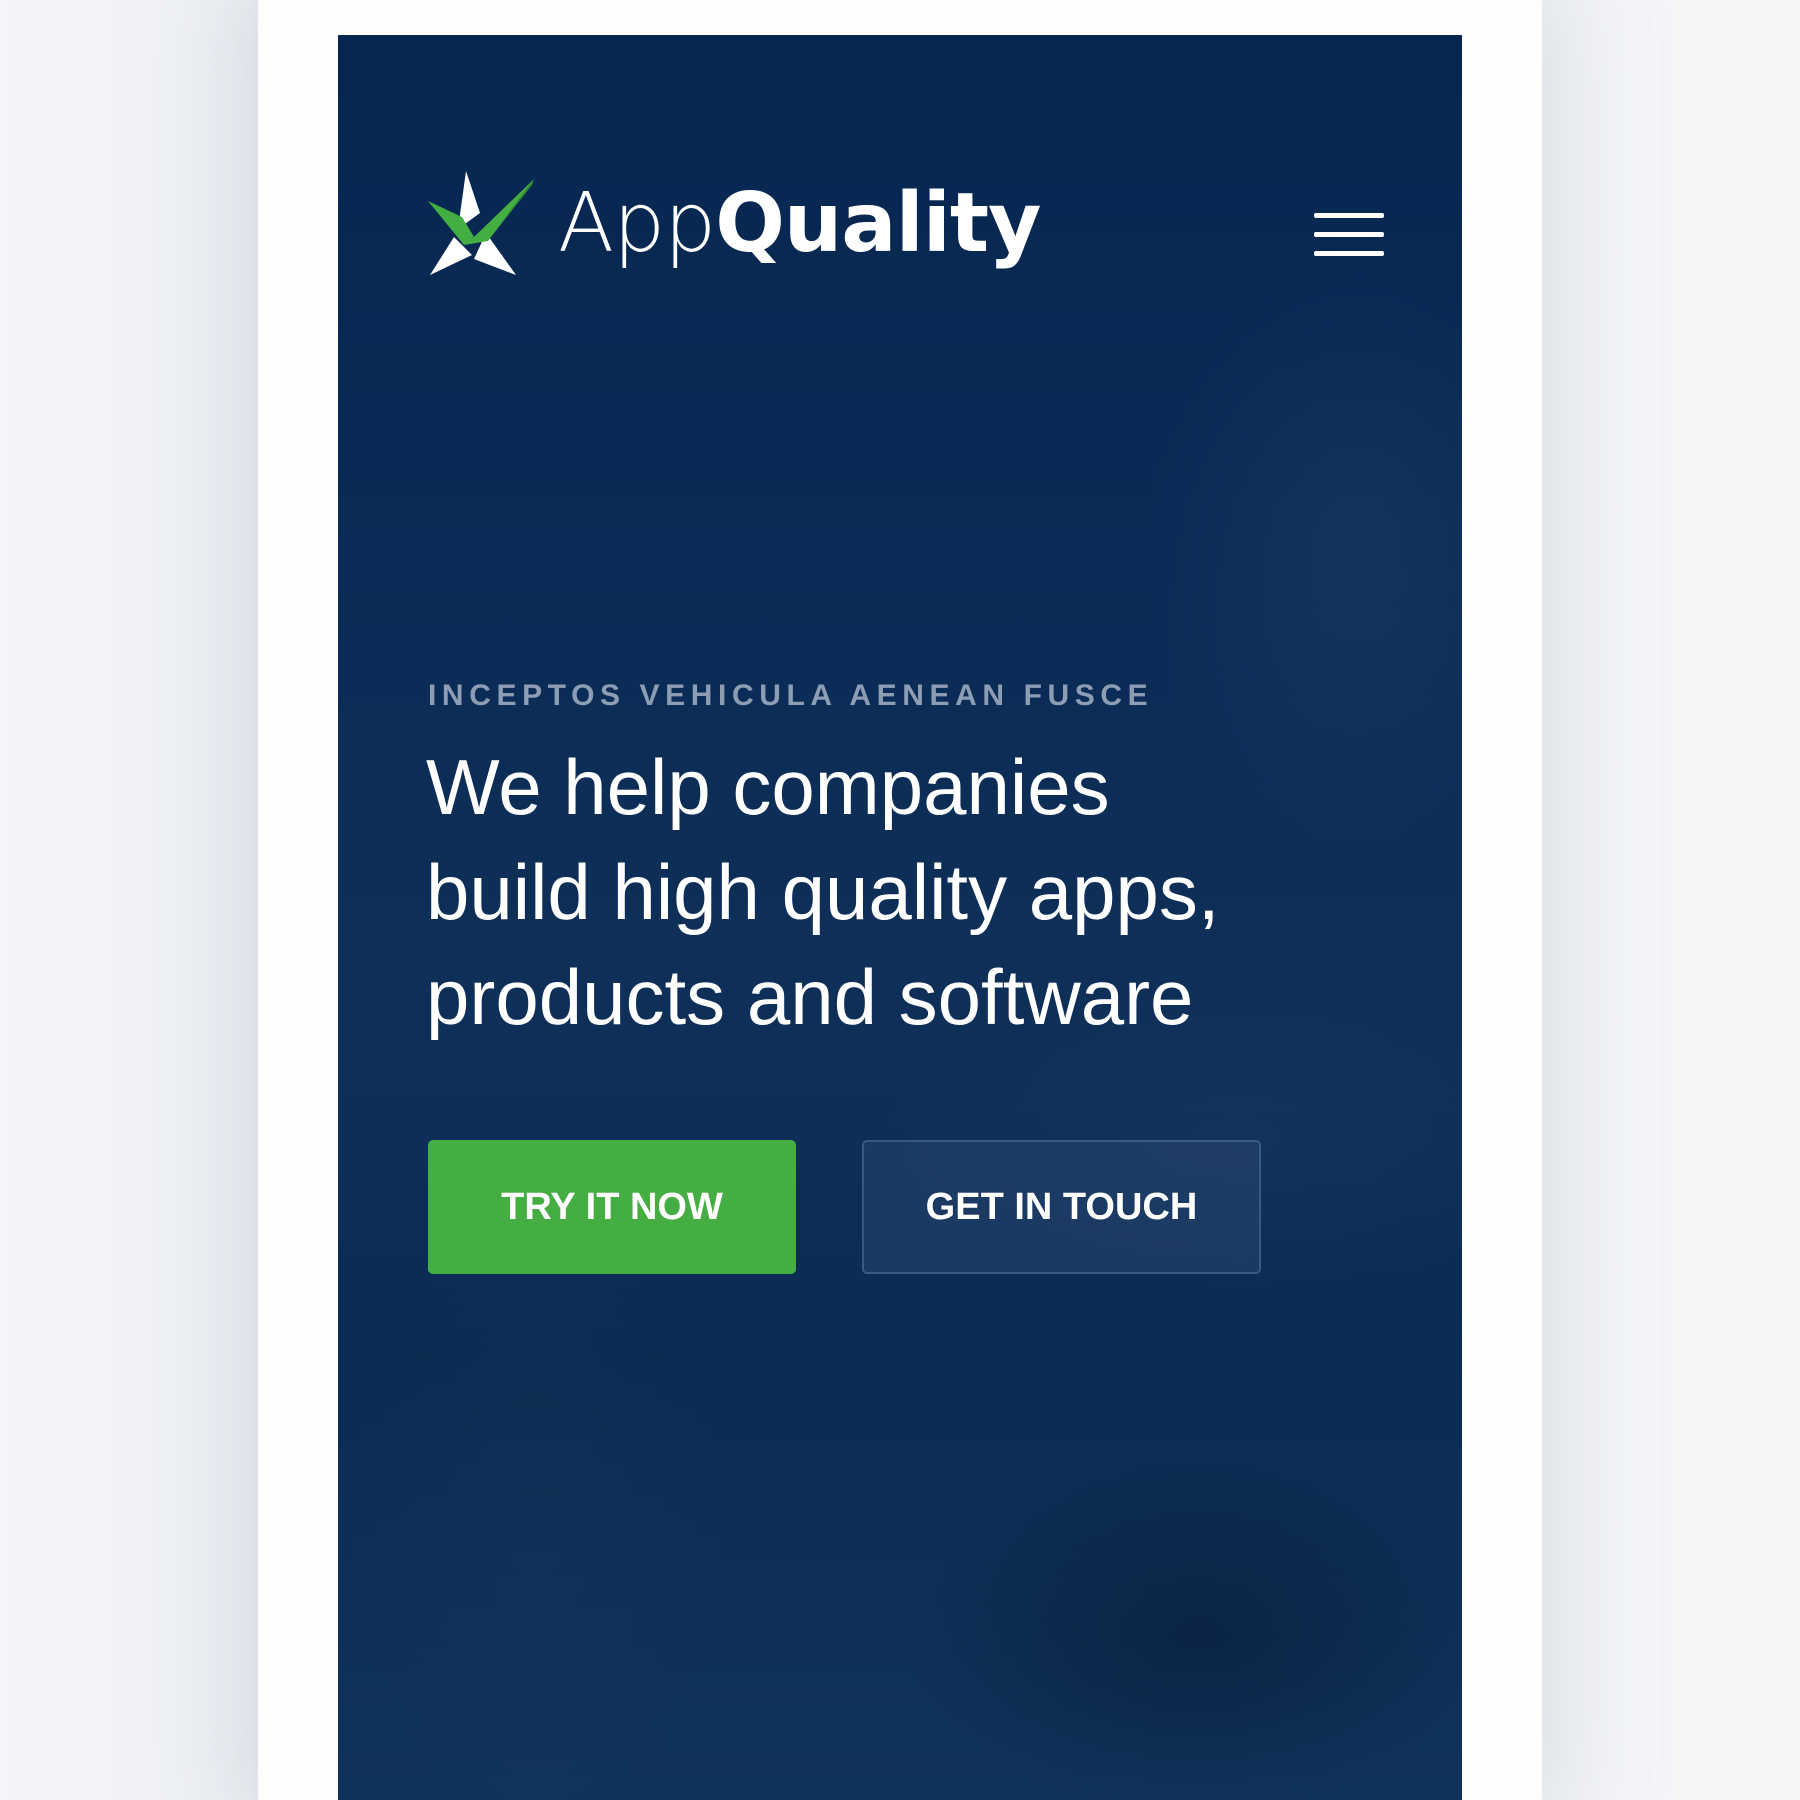  I want to click on star-check-logo-icon, so click(481, 223).